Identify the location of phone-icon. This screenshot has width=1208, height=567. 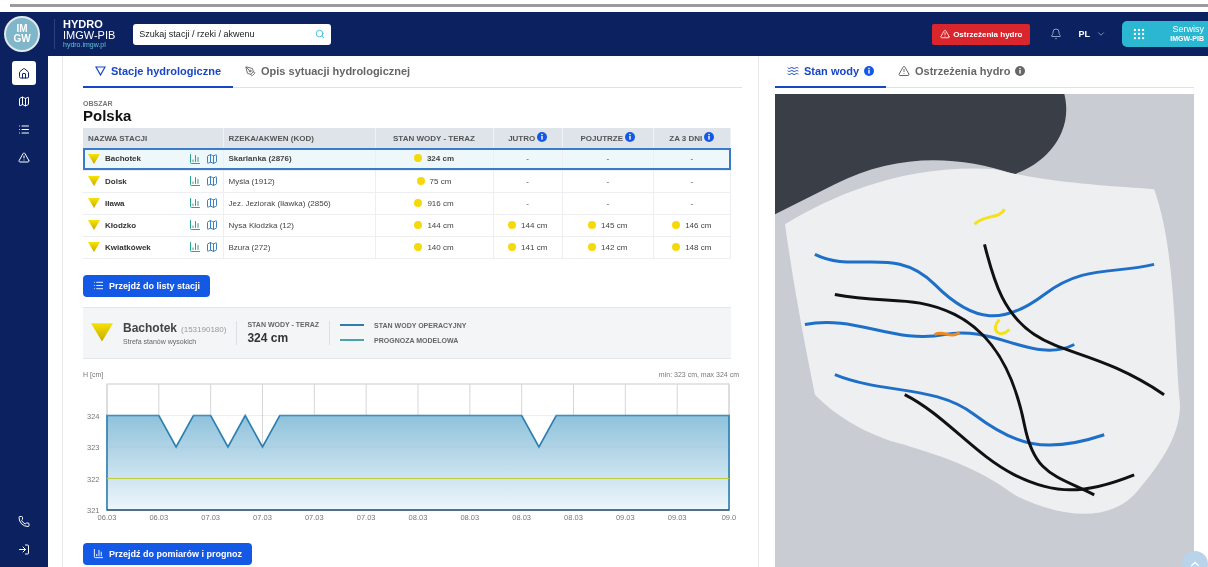
(24, 521).